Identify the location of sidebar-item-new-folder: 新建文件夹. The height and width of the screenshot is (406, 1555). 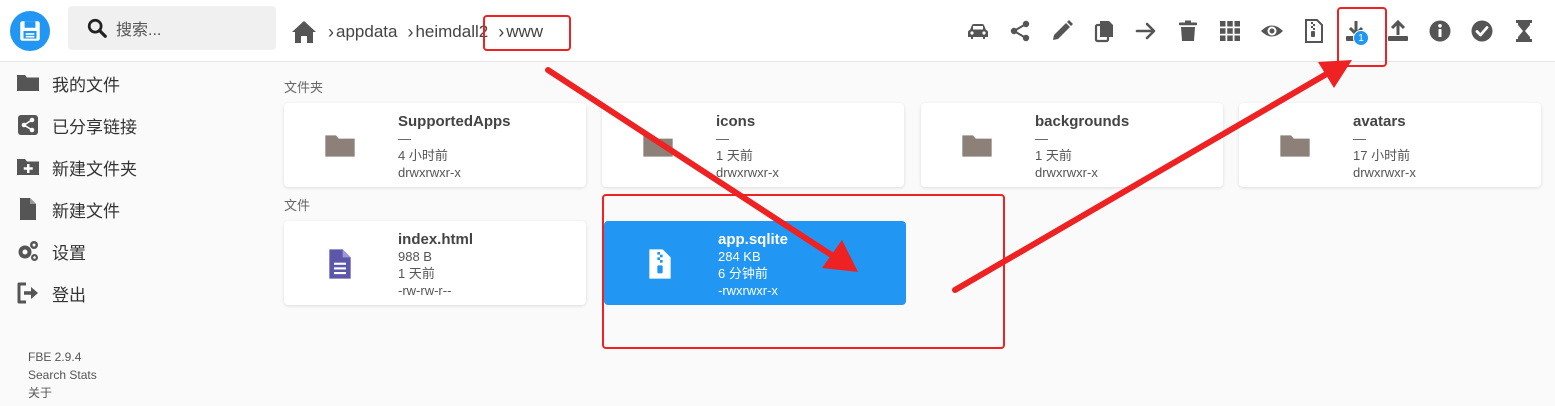
(135, 167).